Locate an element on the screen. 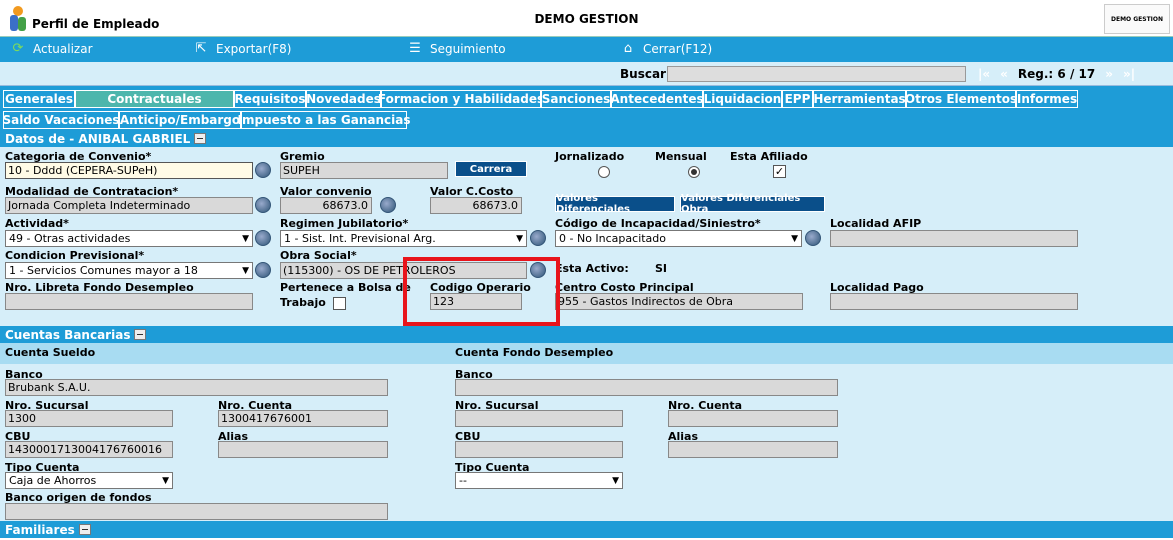 The width and height of the screenshot is (1173, 540). localidad-pago-field is located at coordinates (954, 301).